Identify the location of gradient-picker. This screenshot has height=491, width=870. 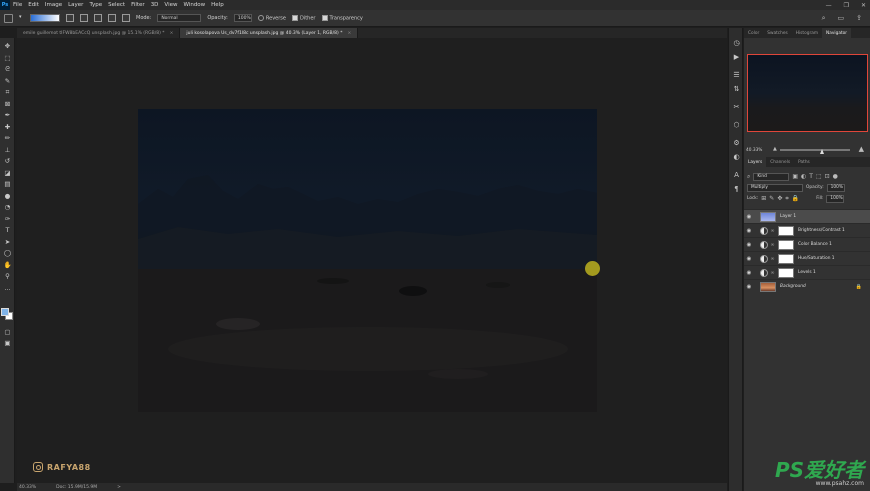
(45, 18).